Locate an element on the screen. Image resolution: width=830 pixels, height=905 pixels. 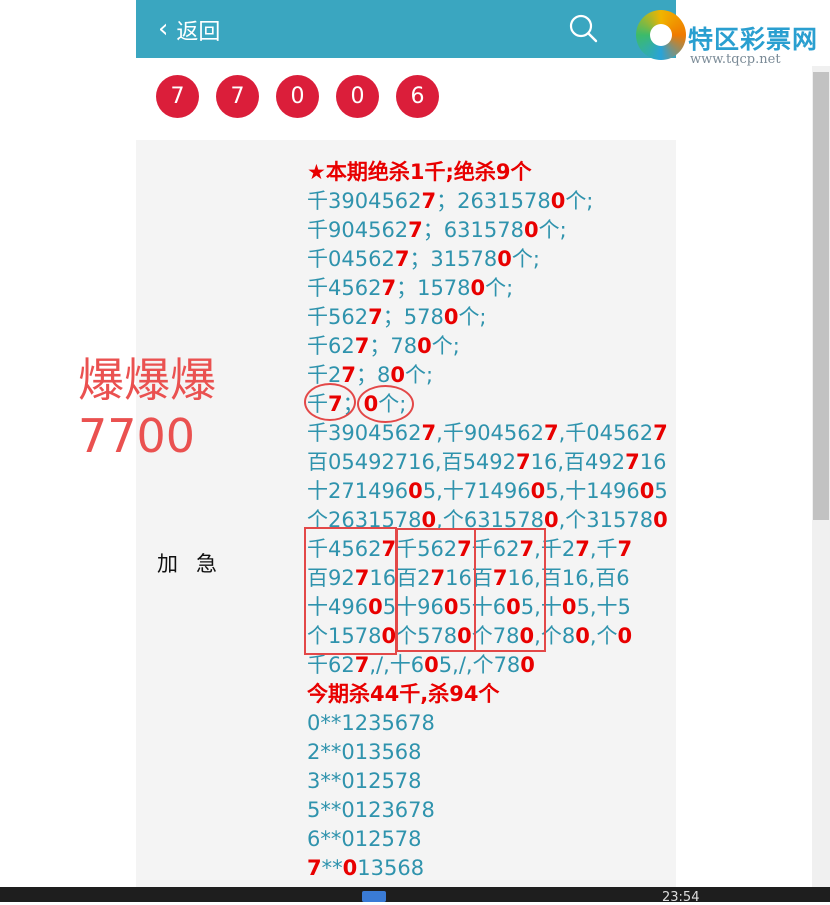
search-icon is located at coordinates (583, 28).